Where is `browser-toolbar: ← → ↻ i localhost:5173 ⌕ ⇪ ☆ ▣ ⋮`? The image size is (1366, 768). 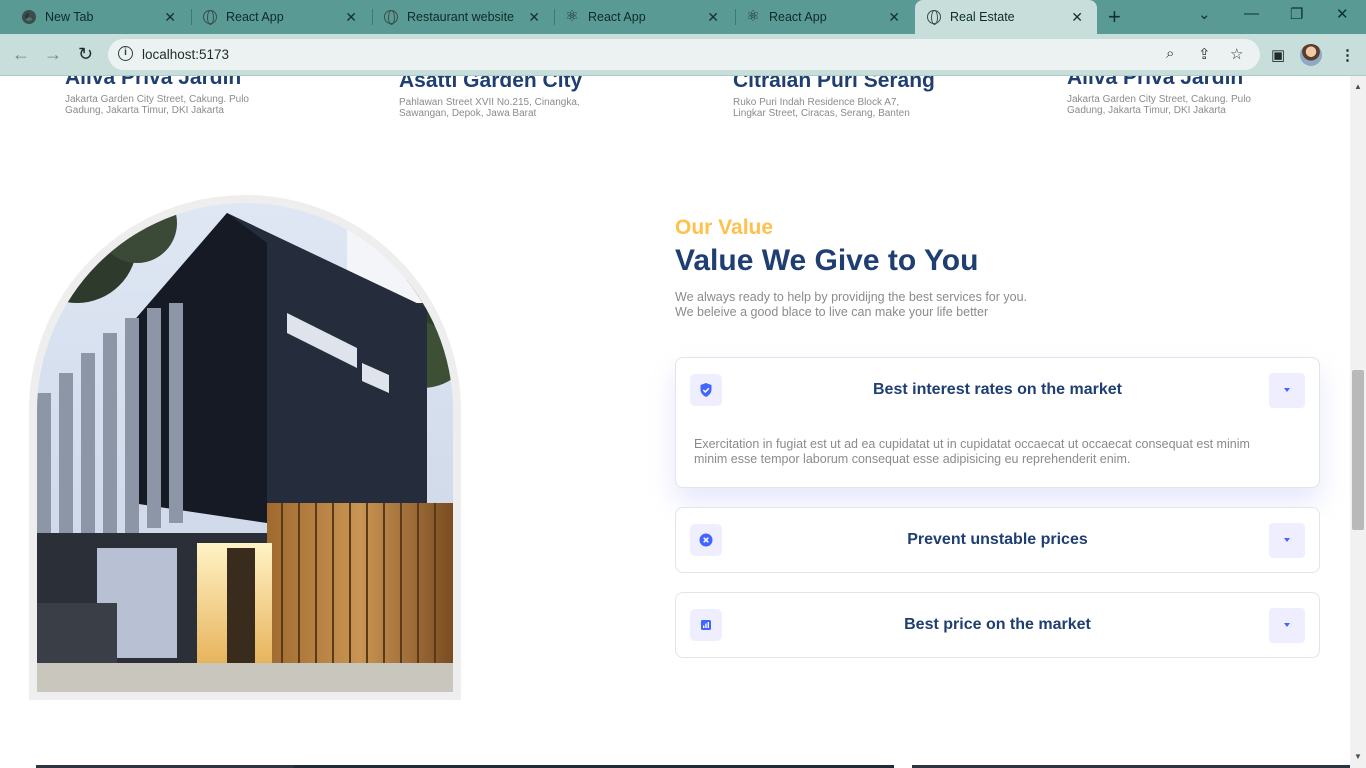
browser-toolbar: ← → ↻ i localhost:5173 ⌕ ⇪ ☆ ▣ ⋮ is located at coordinates (683, 55).